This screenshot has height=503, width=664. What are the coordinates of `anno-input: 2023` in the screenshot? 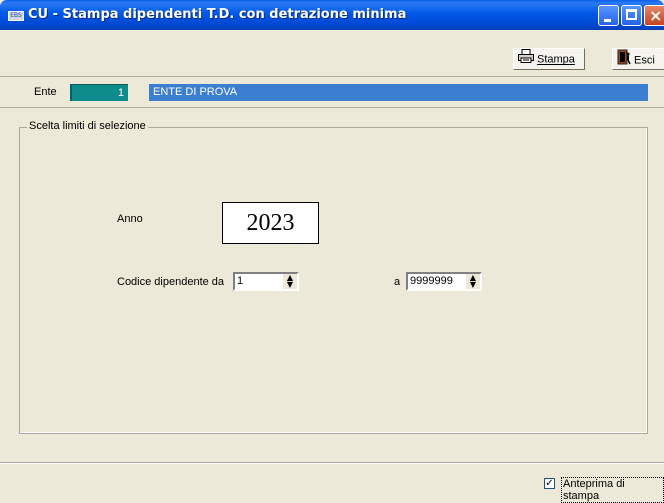 It's located at (270, 223).